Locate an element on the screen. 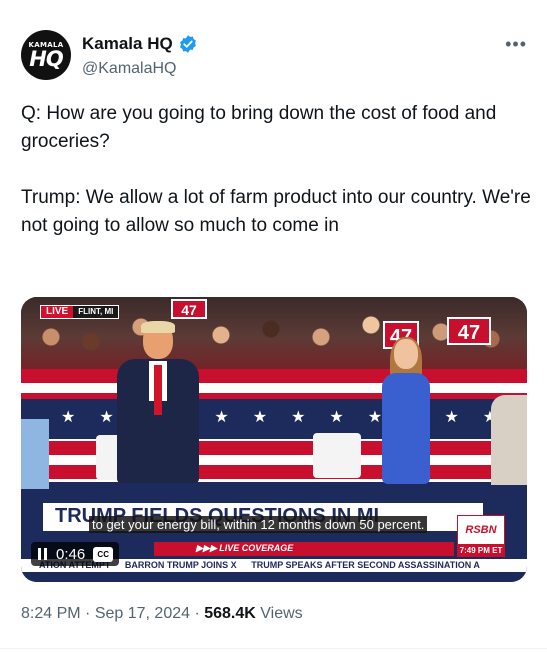  live-badge: LIVE FLINT, MI is located at coordinates (80, 312).